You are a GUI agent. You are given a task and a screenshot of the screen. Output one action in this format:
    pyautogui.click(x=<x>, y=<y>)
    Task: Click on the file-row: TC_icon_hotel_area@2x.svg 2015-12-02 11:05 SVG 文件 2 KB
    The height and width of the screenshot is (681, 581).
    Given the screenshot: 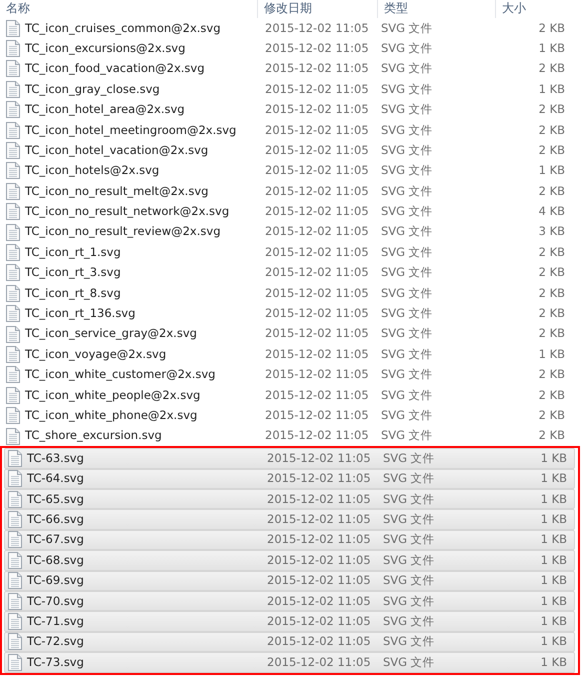 What is the action you would take?
    pyautogui.click(x=290, y=110)
    